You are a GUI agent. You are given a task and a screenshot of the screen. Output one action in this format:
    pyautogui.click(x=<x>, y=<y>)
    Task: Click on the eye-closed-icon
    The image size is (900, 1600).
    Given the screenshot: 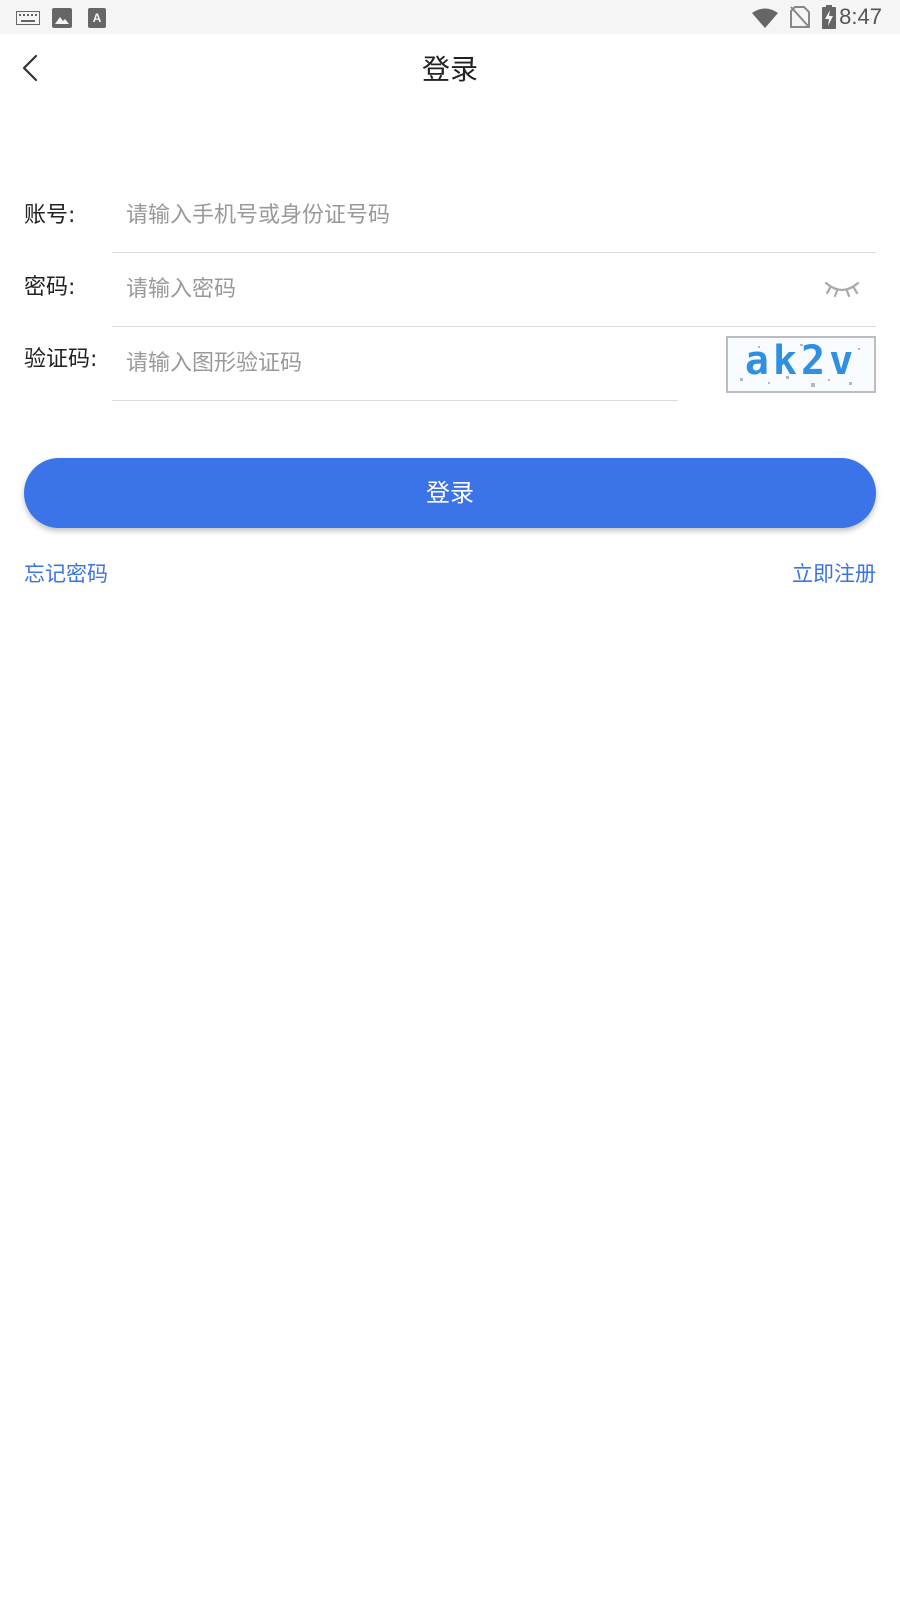 What is the action you would take?
    pyautogui.click(x=842, y=289)
    